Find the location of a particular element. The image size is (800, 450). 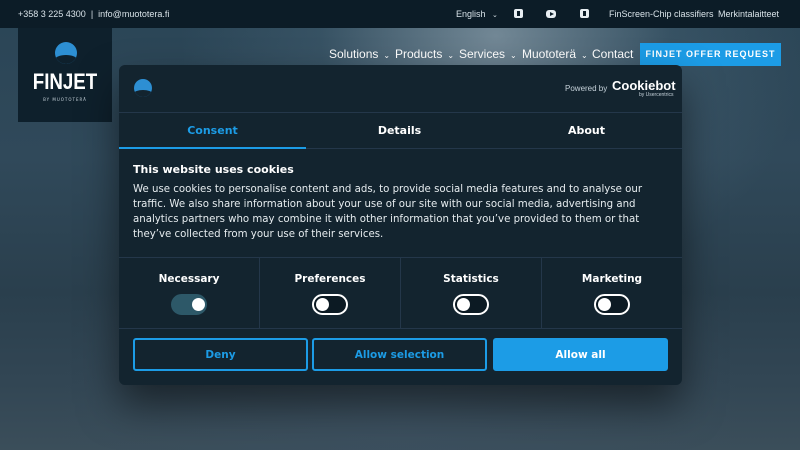

finjet-logo-icon is located at coordinates (143, 88).